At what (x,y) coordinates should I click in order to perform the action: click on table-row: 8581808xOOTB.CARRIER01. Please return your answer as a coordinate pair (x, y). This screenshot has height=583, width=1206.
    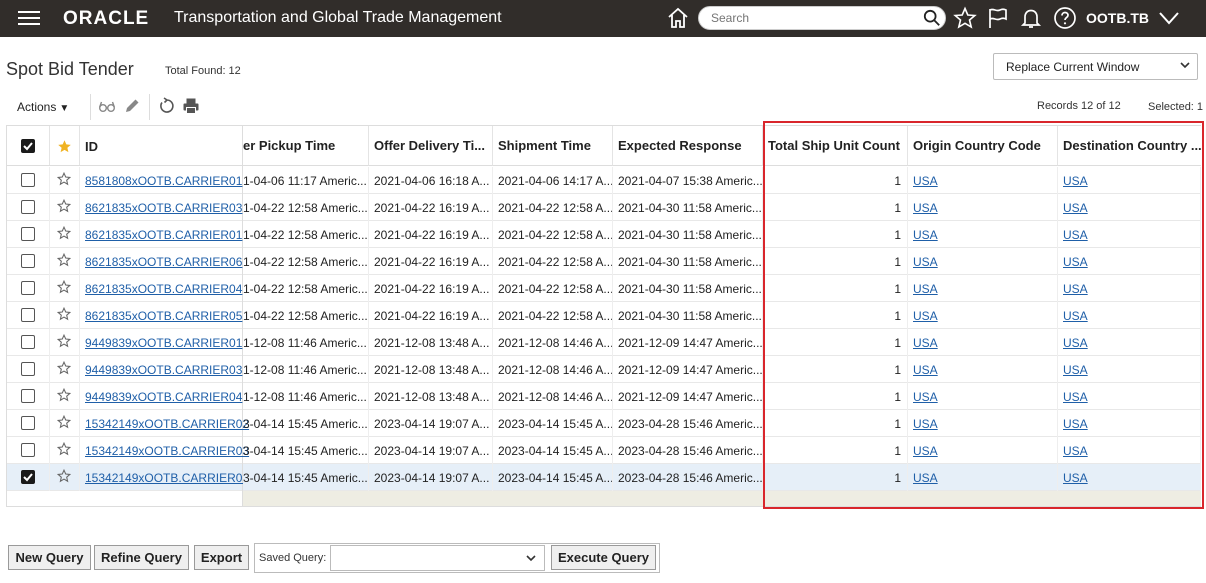
    Looking at the image, I should click on (124, 180).